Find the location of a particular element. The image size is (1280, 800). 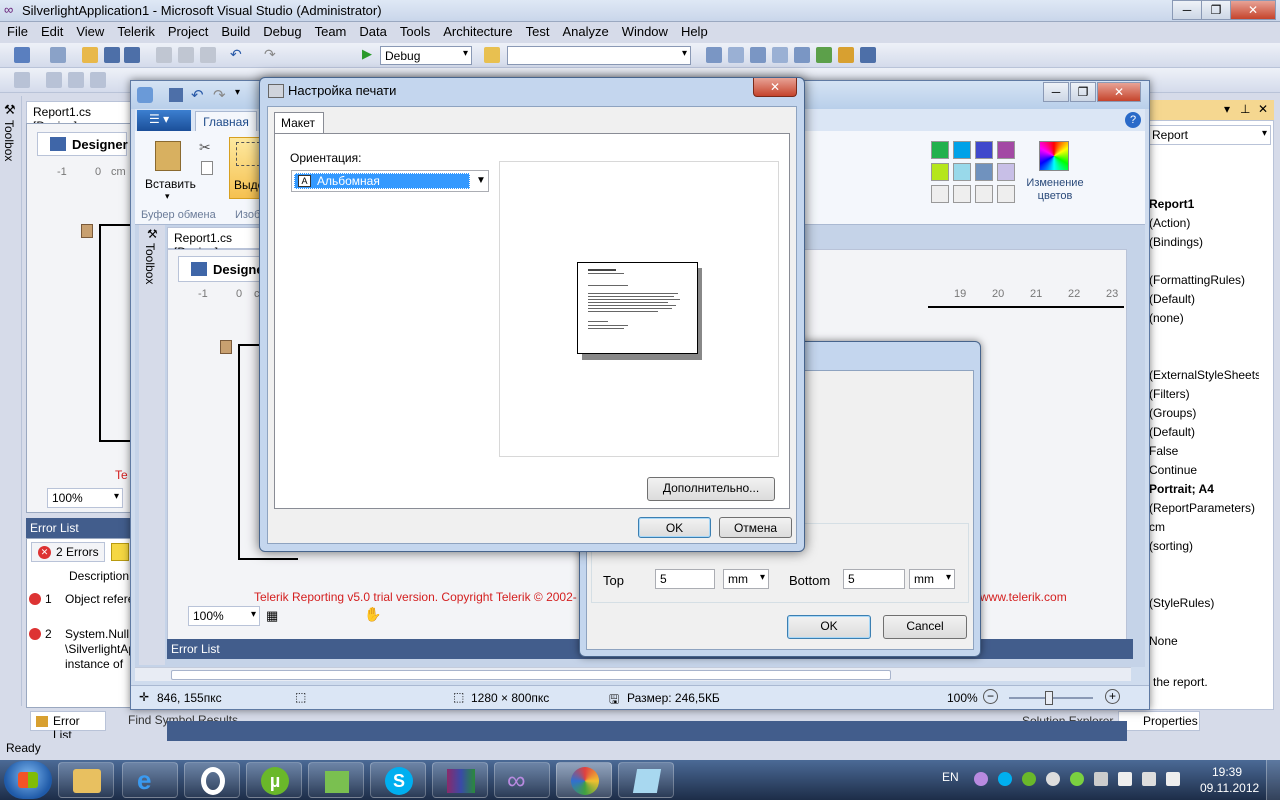

top-margin-input: 5 is located at coordinates (685, 579).